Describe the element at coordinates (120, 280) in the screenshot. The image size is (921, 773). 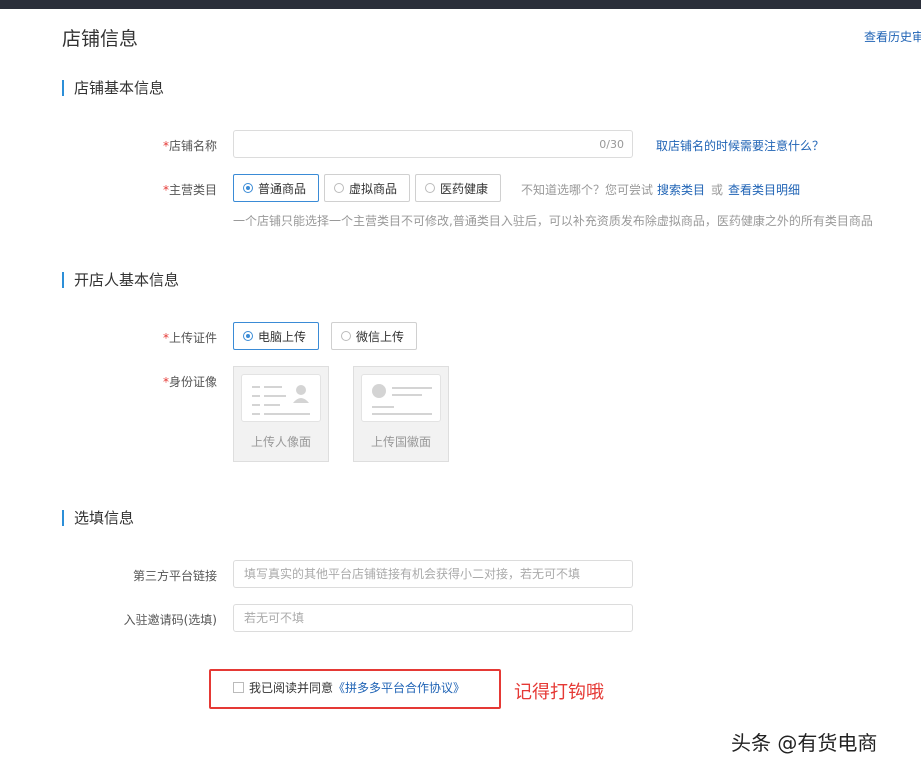
I see `section-title-owner: 开店人基本信息` at that location.